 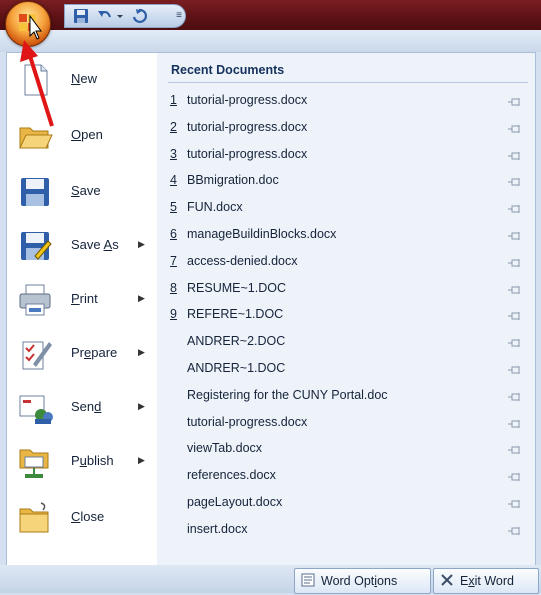 What do you see at coordinates (179, 16) in the screenshot?
I see `customize-toolbar-icon: ≡` at bounding box center [179, 16].